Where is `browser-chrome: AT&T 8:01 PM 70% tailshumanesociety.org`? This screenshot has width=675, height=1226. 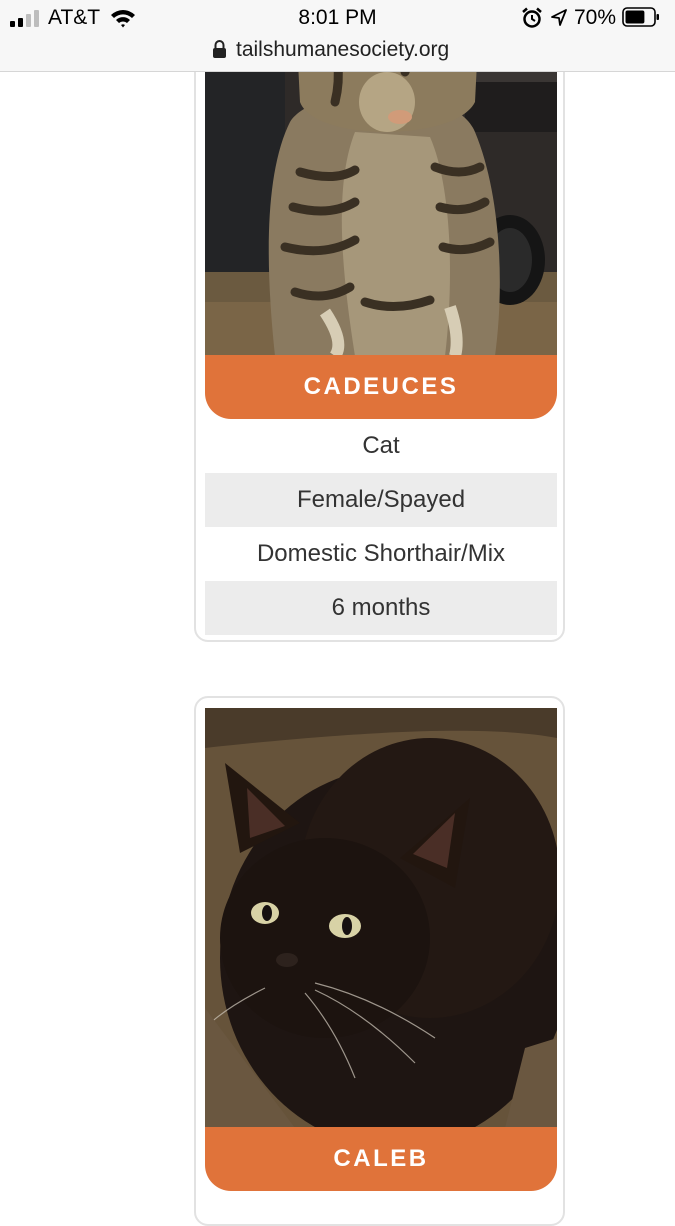
browser-chrome: AT&T 8:01 PM 70% tailshumanesociety.org is located at coordinates (337, 36).